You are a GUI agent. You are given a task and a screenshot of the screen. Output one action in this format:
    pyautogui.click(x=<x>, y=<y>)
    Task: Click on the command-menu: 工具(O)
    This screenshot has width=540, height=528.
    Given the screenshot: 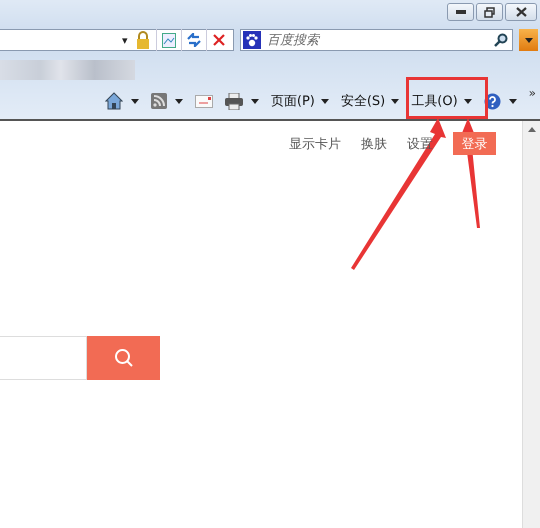 What is the action you would take?
    pyautogui.click(x=441, y=101)
    